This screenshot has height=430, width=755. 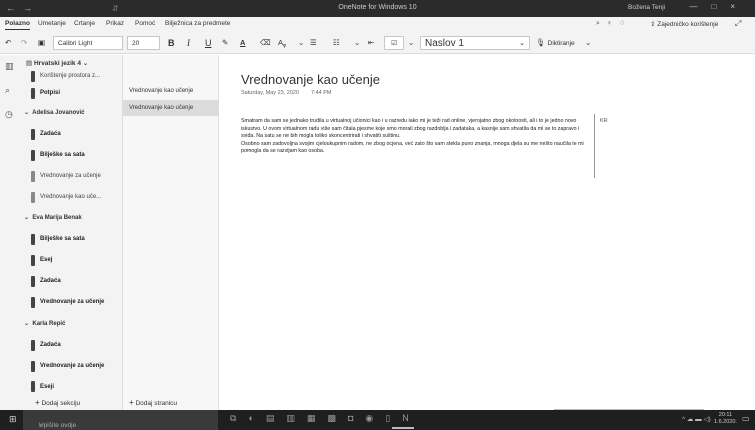 I want to click on page-item-selected: Vrednovanje kao učenje, so click(x=171, y=108).